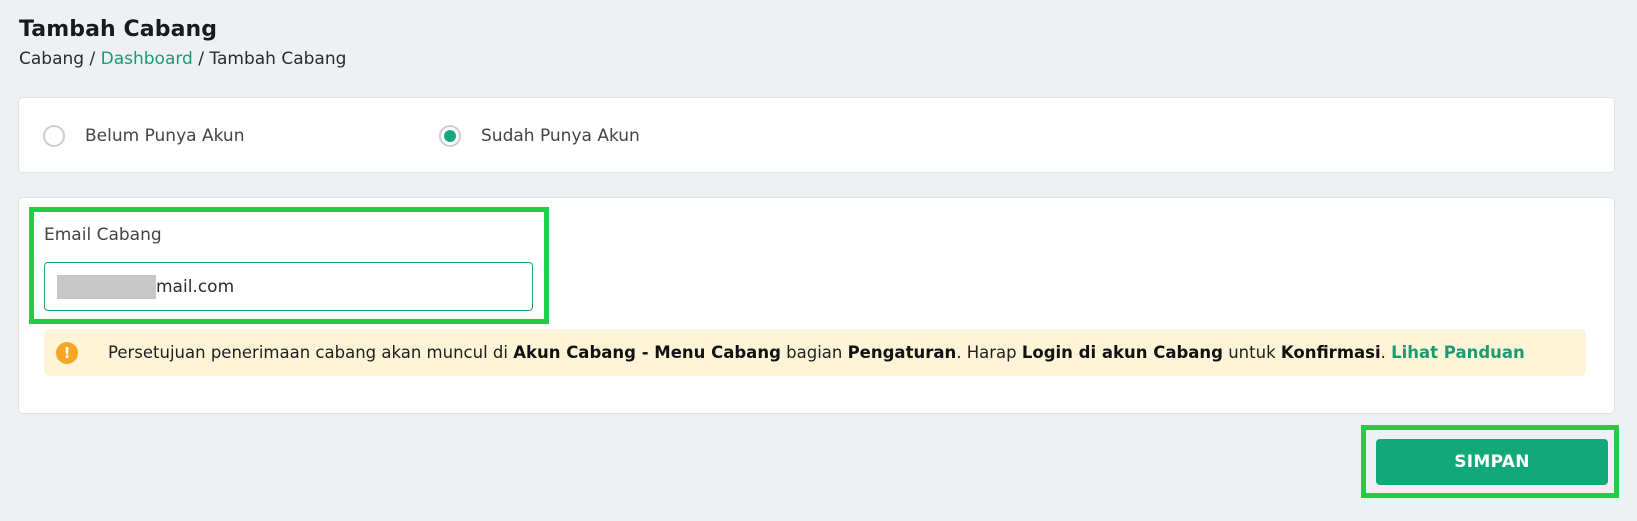  What do you see at coordinates (106, 286) in the screenshot?
I see `redacted-block` at bounding box center [106, 286].